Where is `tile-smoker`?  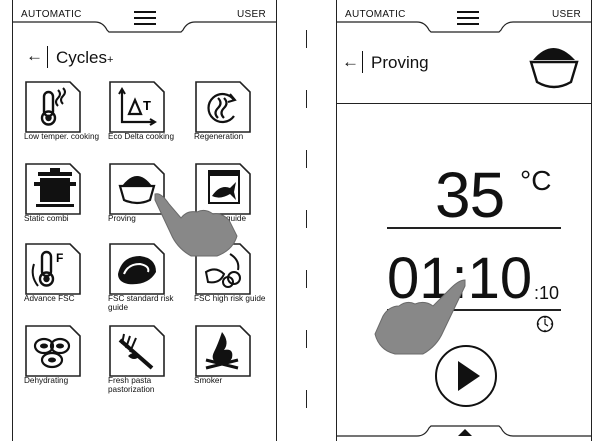
tile-smoker is located at coordinates (222, 350).